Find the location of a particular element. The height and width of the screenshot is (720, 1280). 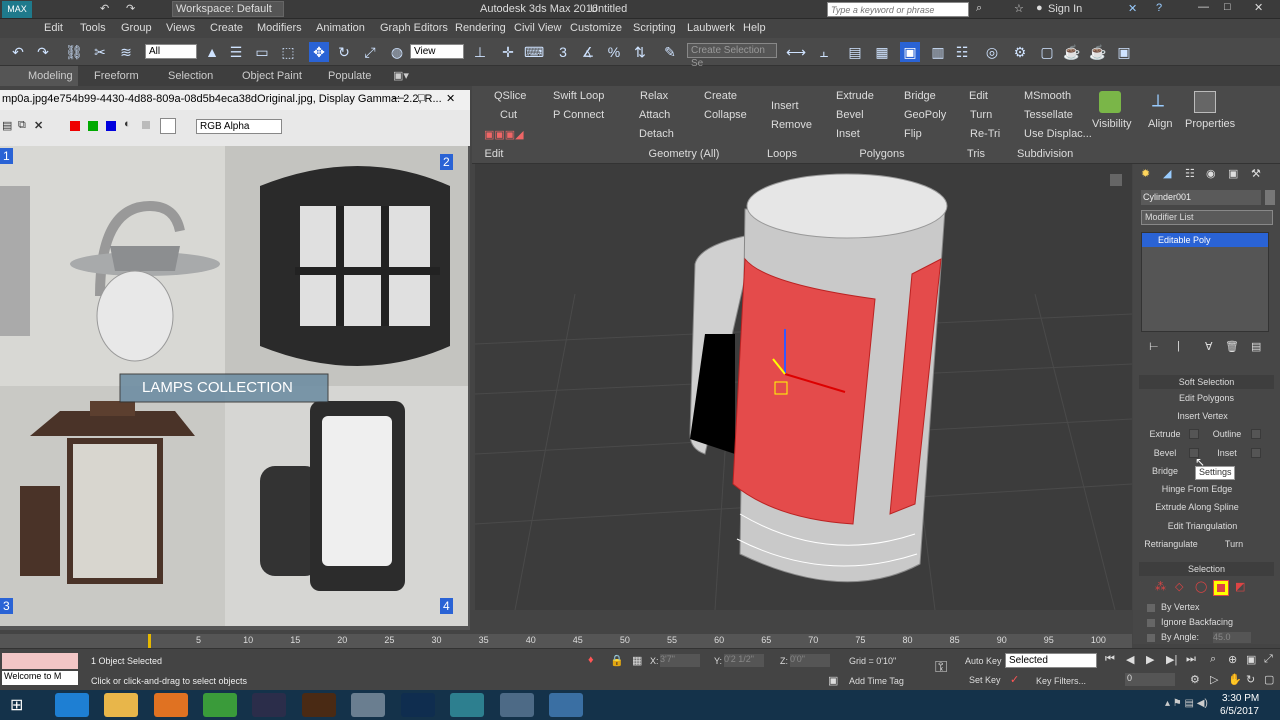

tessellate-button: Tessellate is located at coordinates (1048, 115).